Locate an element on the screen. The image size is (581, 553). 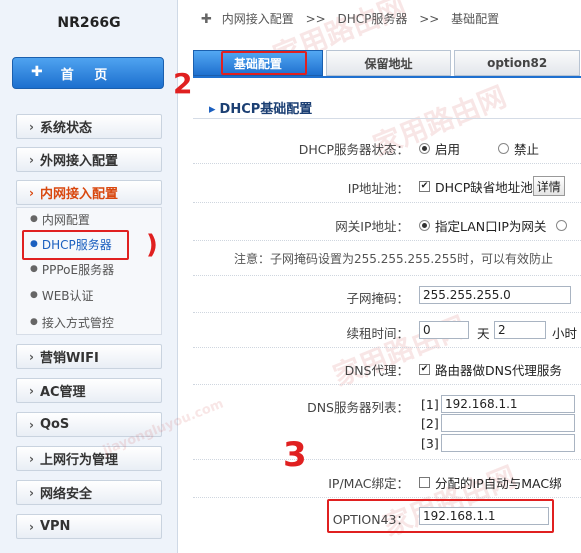
subnav-label: WEB认证 is located at coordinates (67, 295).